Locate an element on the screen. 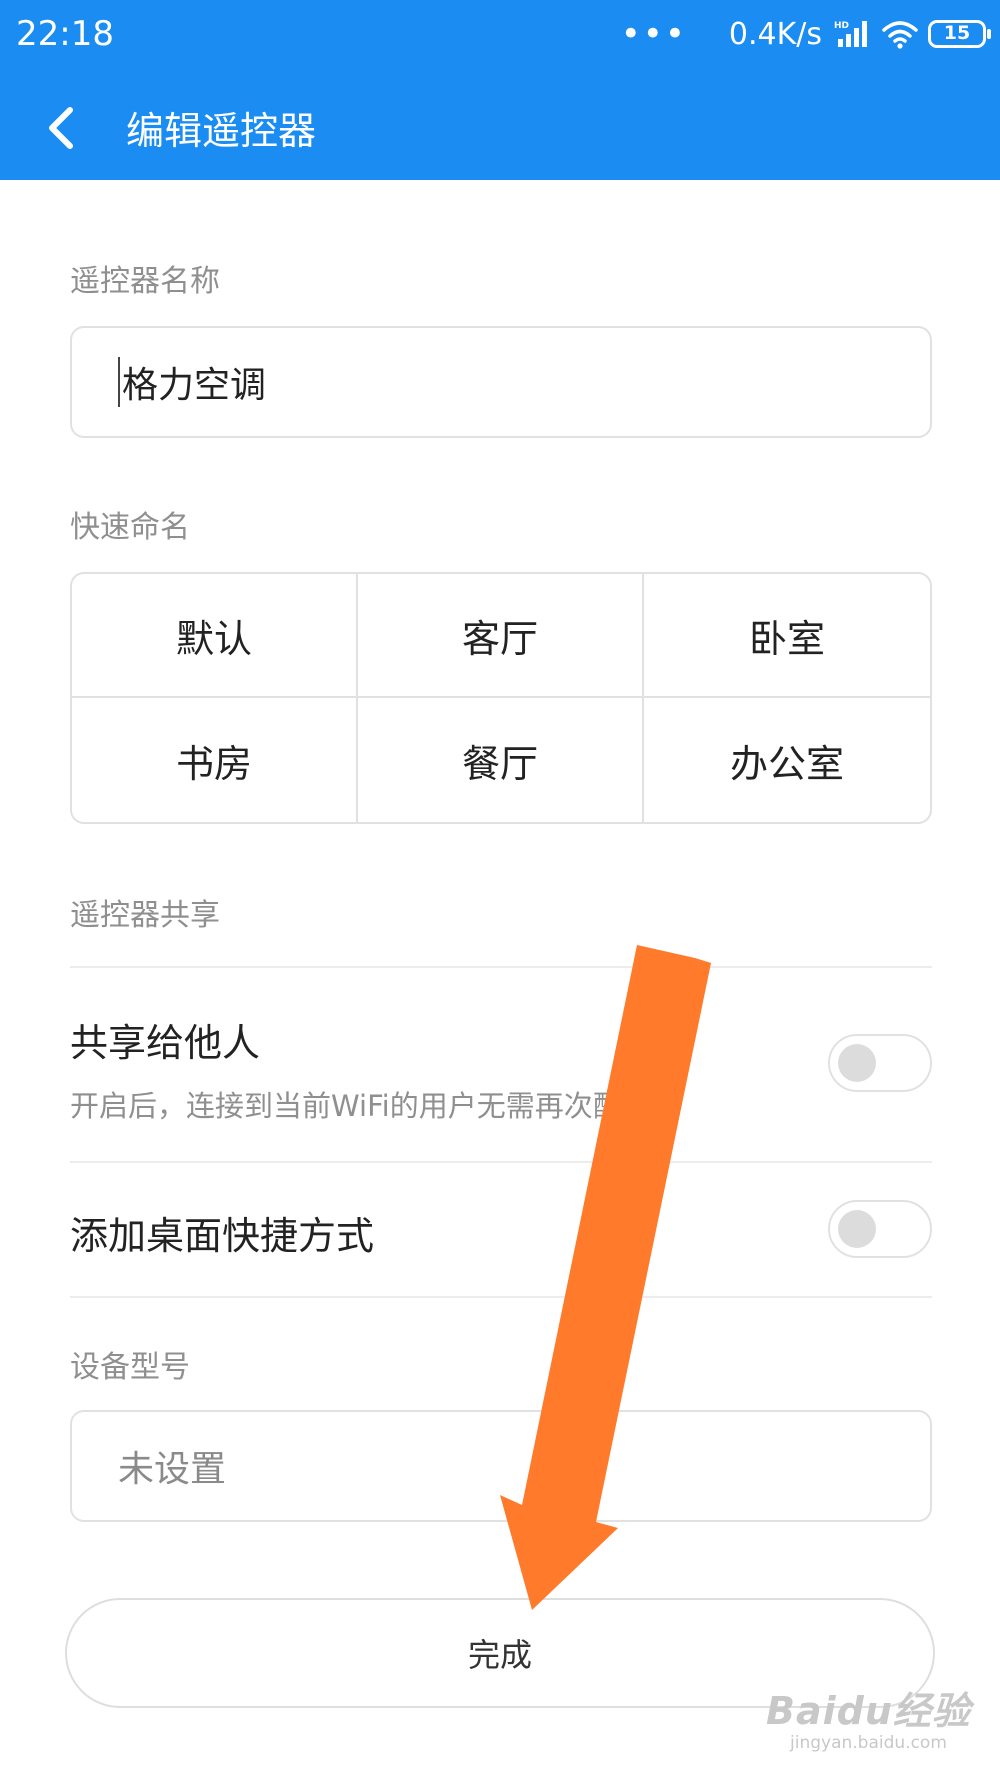 The width and height of the screenshot is (1000, 1778). shortcut-toggle-knob is located at coordinates (857, 1229).